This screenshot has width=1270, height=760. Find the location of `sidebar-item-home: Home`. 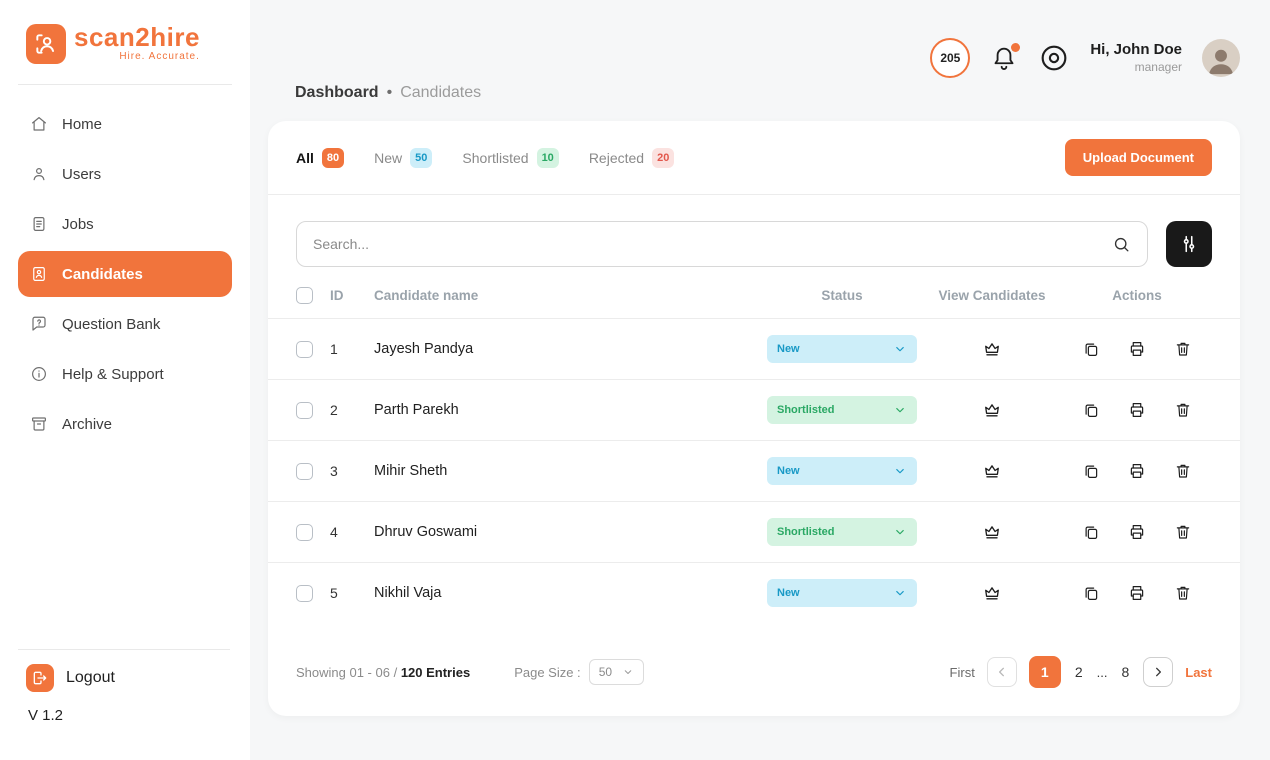

sidebar-item-home: Home is located at coordinates (125, 124).